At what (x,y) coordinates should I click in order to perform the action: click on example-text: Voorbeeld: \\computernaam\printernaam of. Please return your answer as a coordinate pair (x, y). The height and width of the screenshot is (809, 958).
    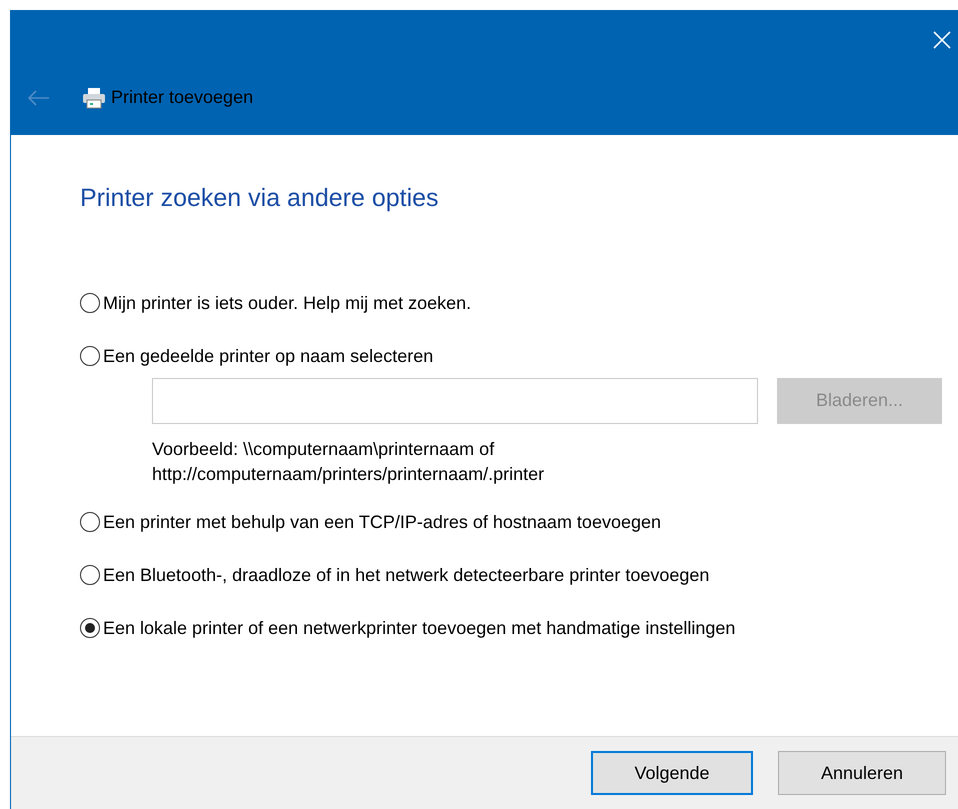
    Looking at the image, I should click on (323, 449).